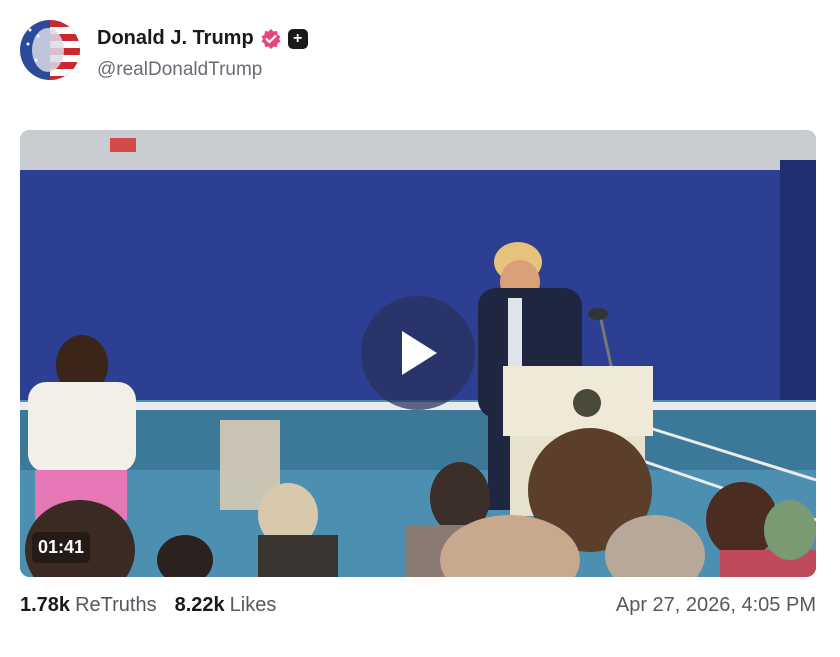  Describe the element at coordinates (116, 605) in the screenshot. I see `retruths-label: ReTruths` at that location.